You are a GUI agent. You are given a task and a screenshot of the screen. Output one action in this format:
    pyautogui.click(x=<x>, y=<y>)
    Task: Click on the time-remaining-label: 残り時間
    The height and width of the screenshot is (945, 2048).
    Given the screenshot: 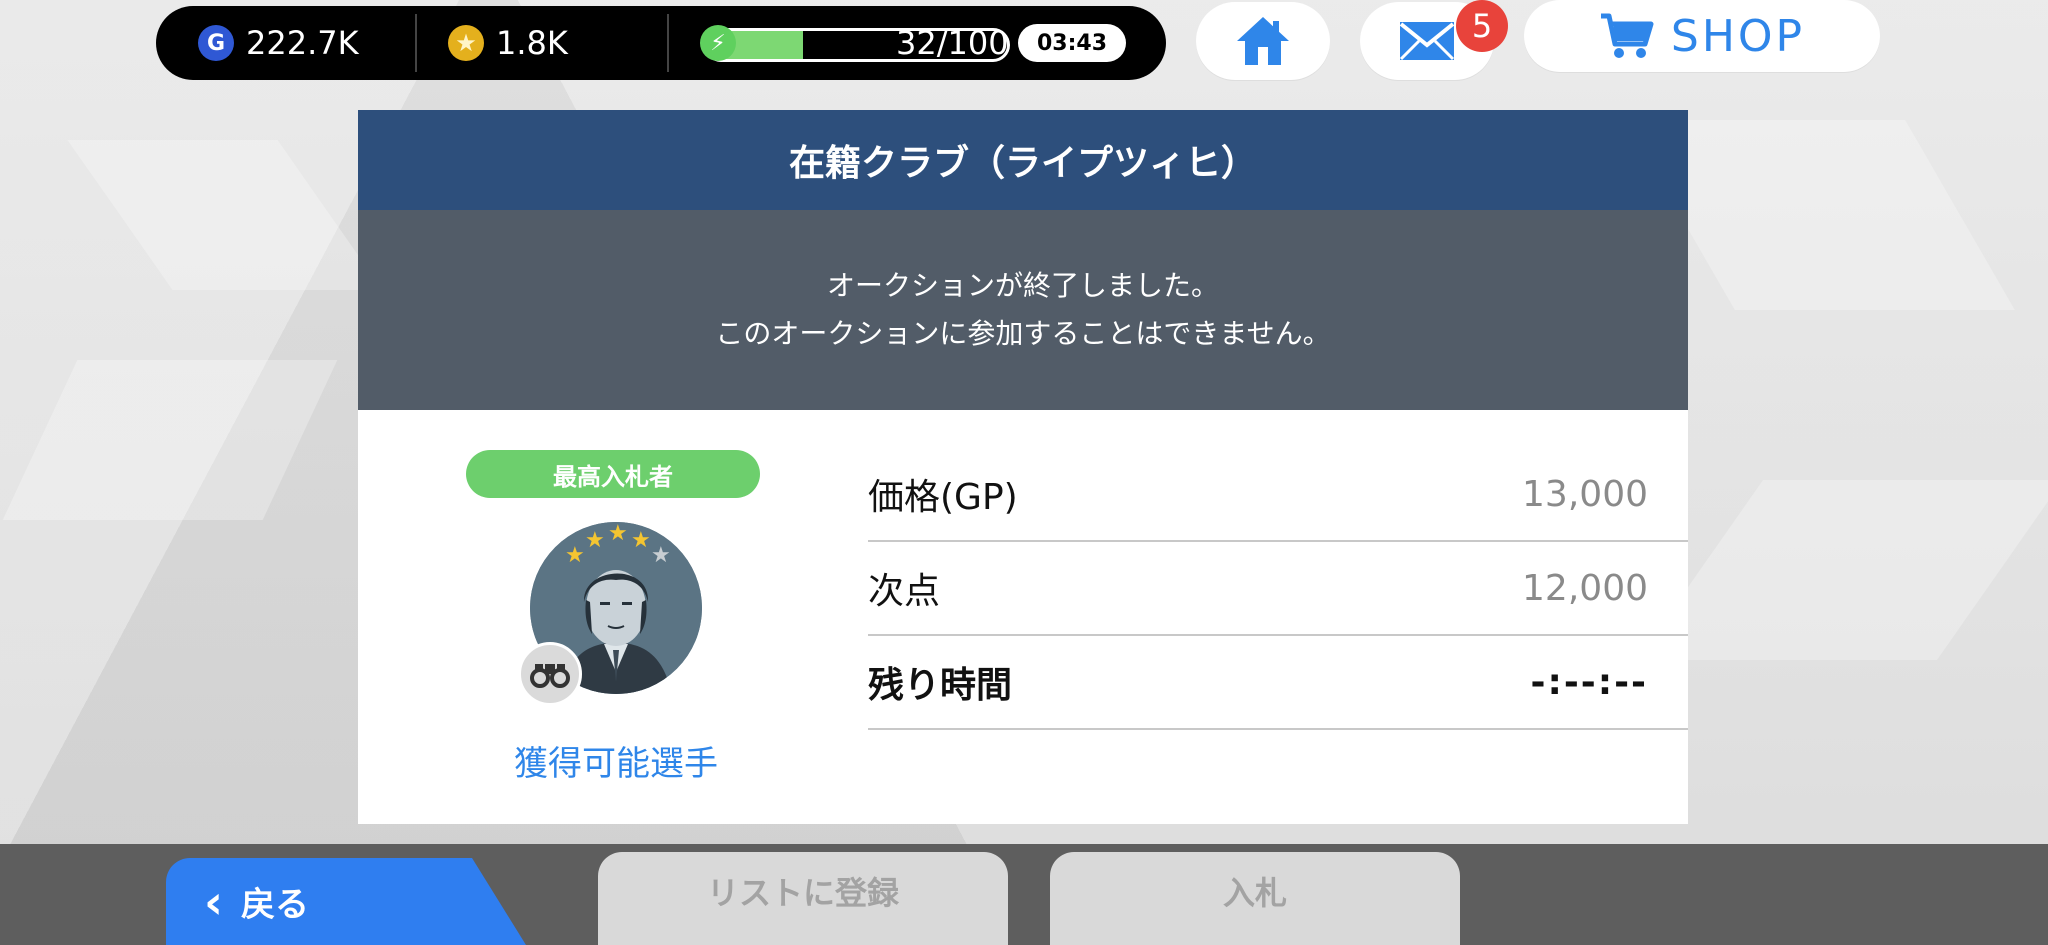 What is the action you would take?
    pyautogui.click(x=940, y=685)
    